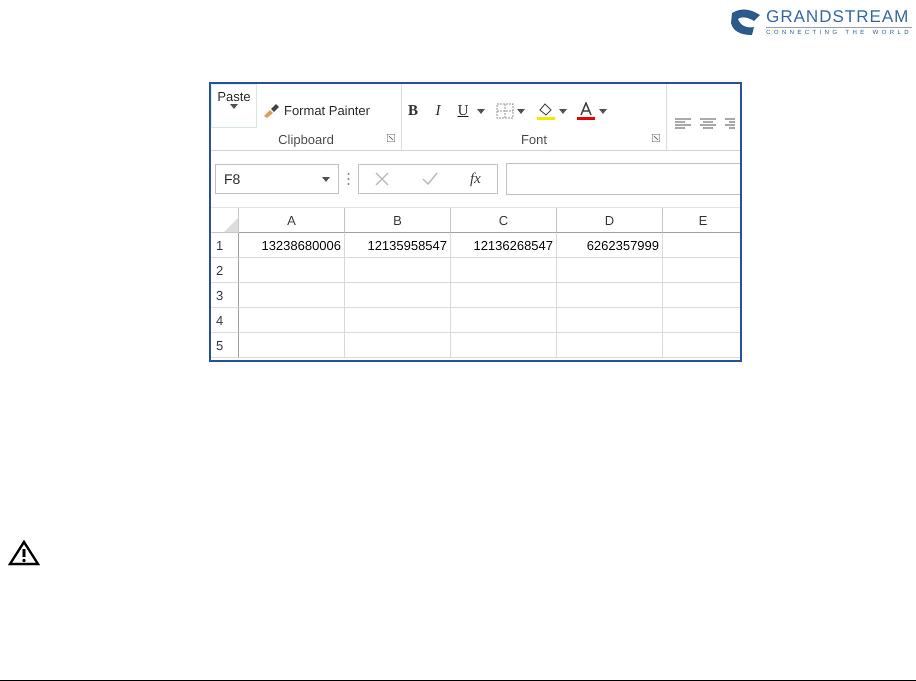 The height and width of the screenshot is (681, 916). Describe the element at coordinates (701, 220) in the screenshot. I see `column-header: E` at that location.